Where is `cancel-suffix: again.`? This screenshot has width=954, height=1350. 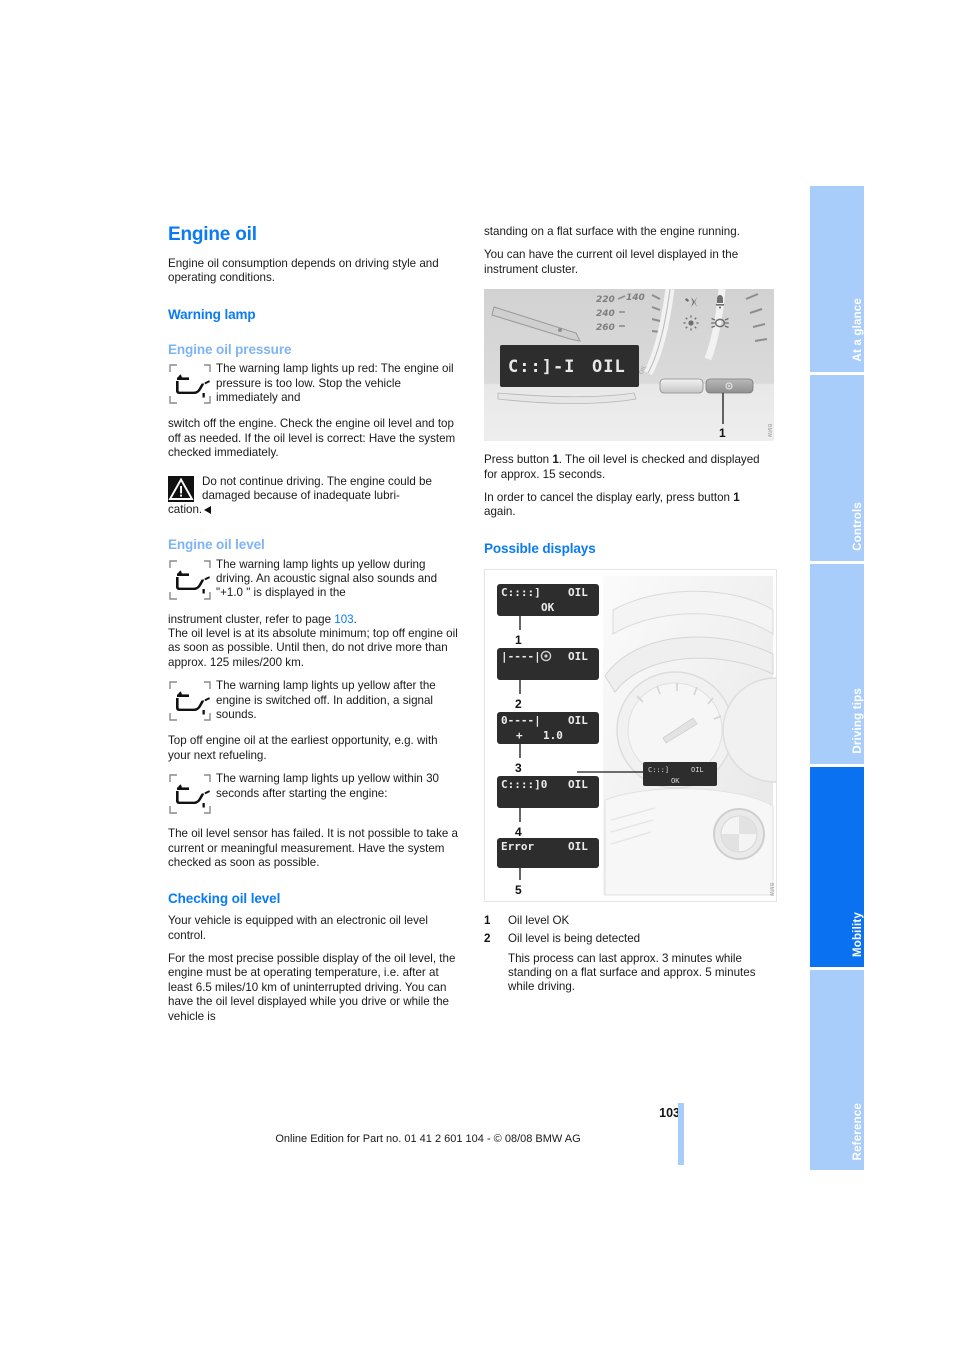
cancel-suffix: again. is located at coordinates (500, 512).